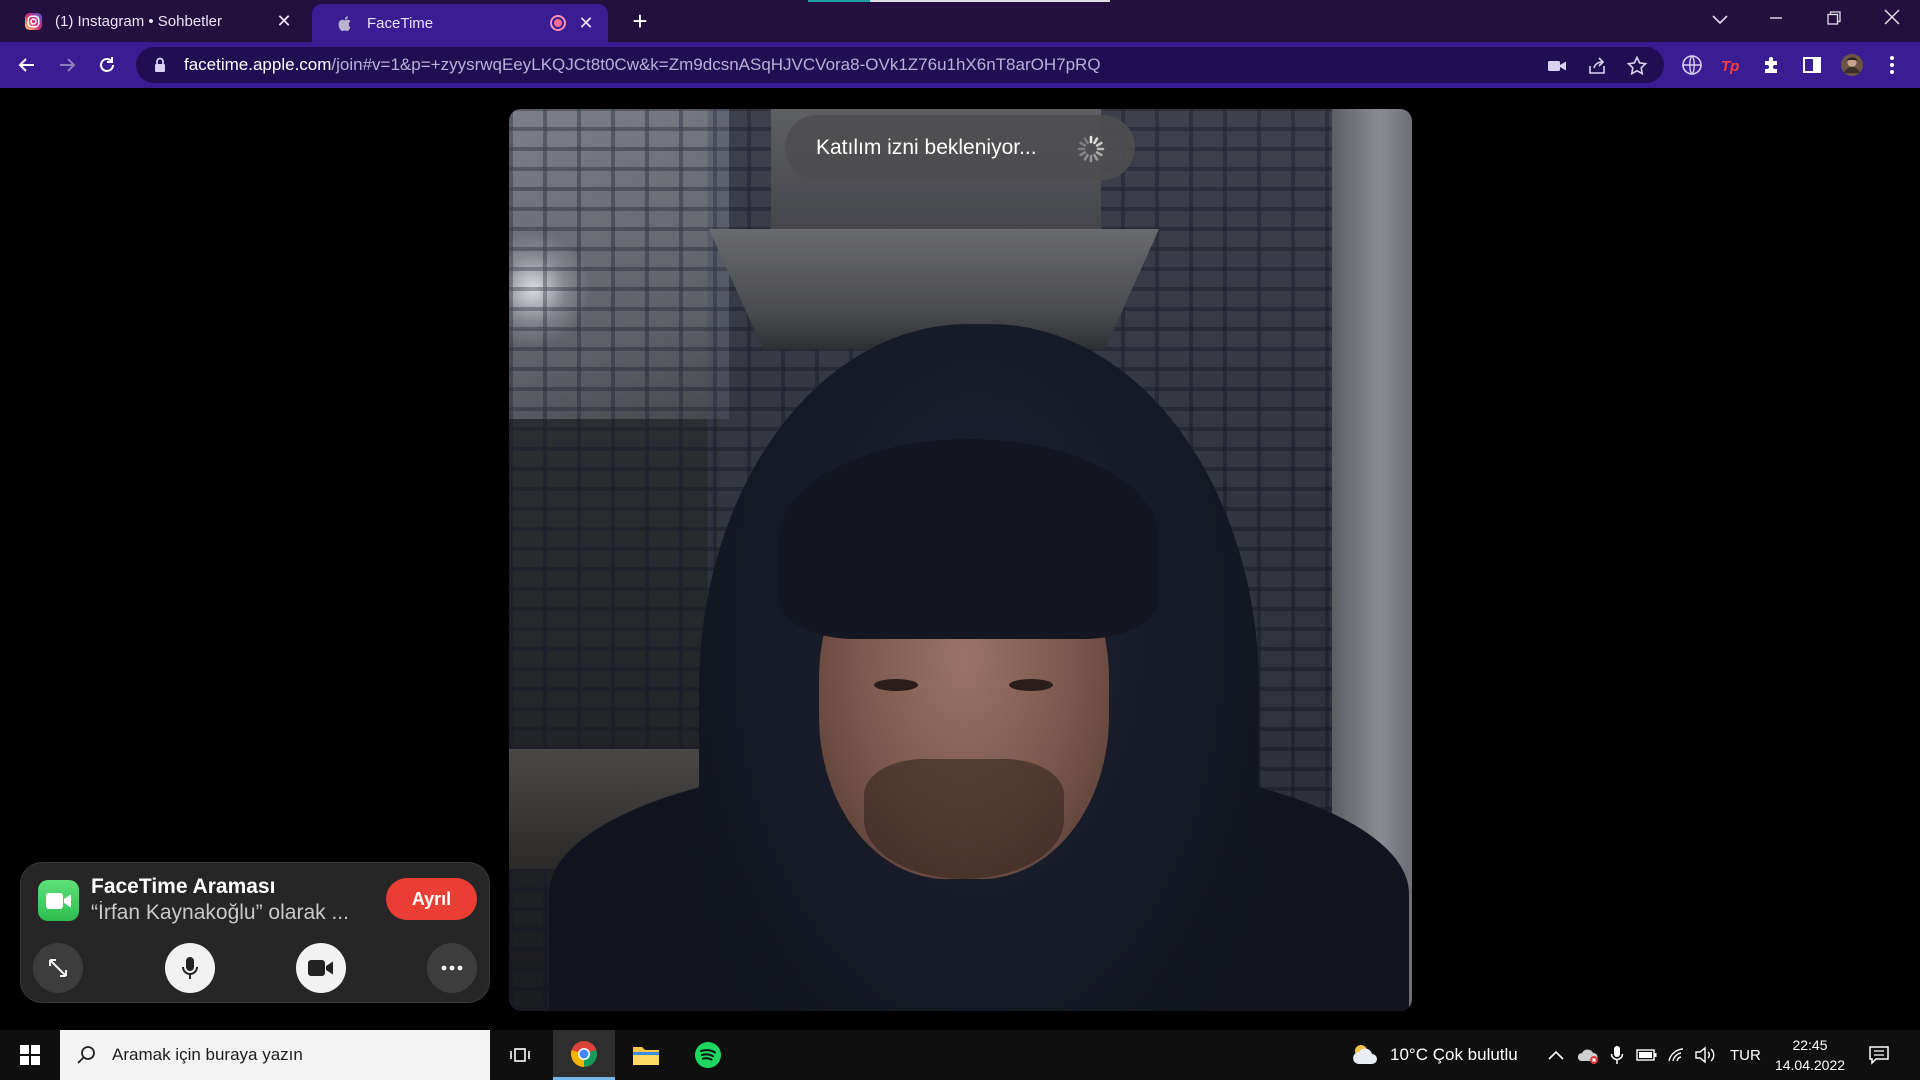 Image resolution: width=1920 pixels, height=1080 pixels. Describe the element at coordinates (33, 21) in the screenshot. I see `instagram-icon` at that location.